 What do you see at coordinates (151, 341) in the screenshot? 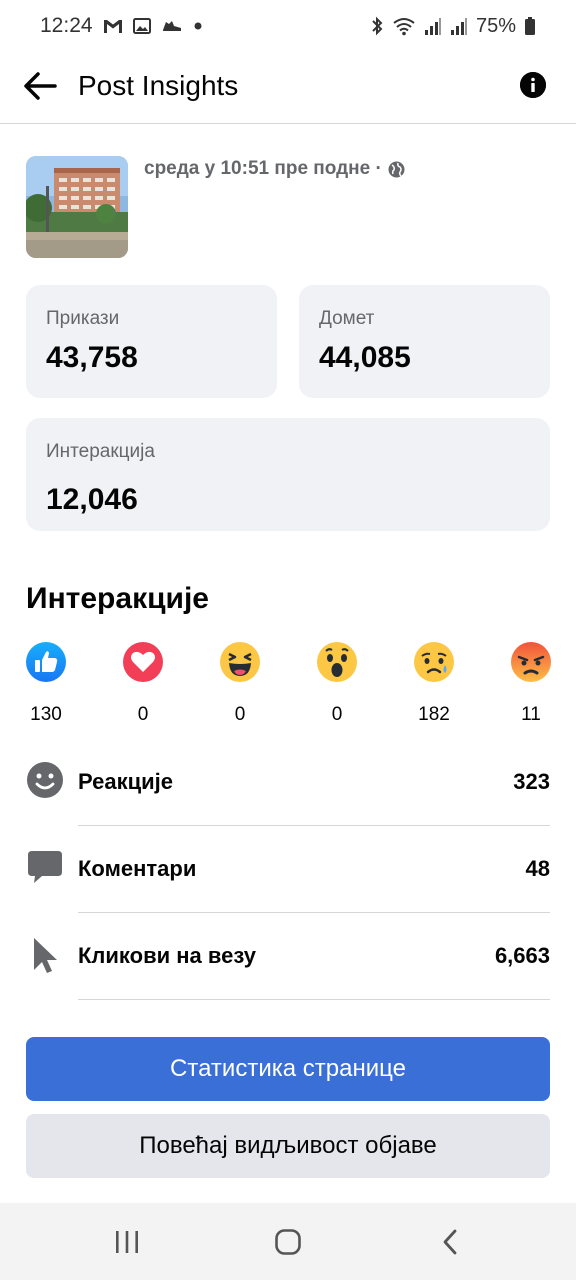
I see `impressions-card: Прикази 43,758` at bounding box center [151, 341].